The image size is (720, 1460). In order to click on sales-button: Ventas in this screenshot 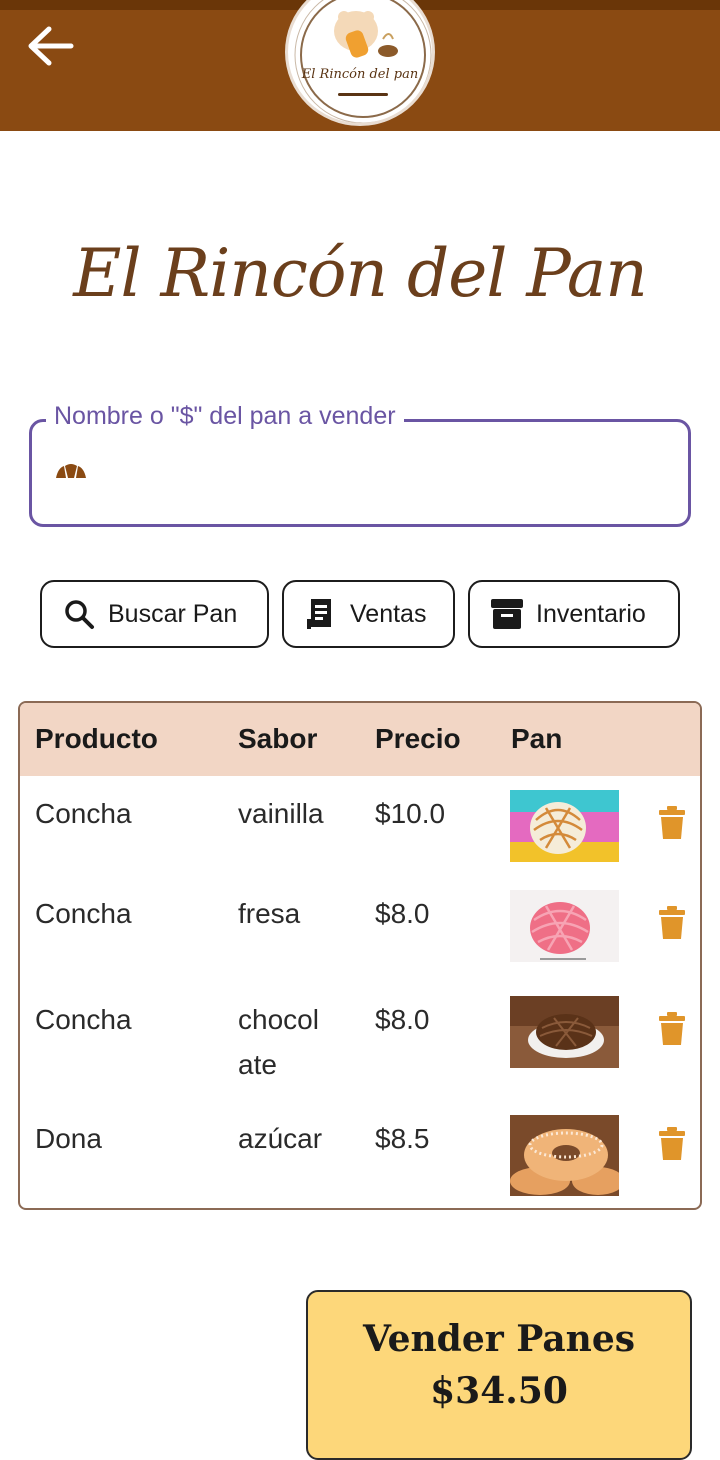, I will do `click(368, 614)`.